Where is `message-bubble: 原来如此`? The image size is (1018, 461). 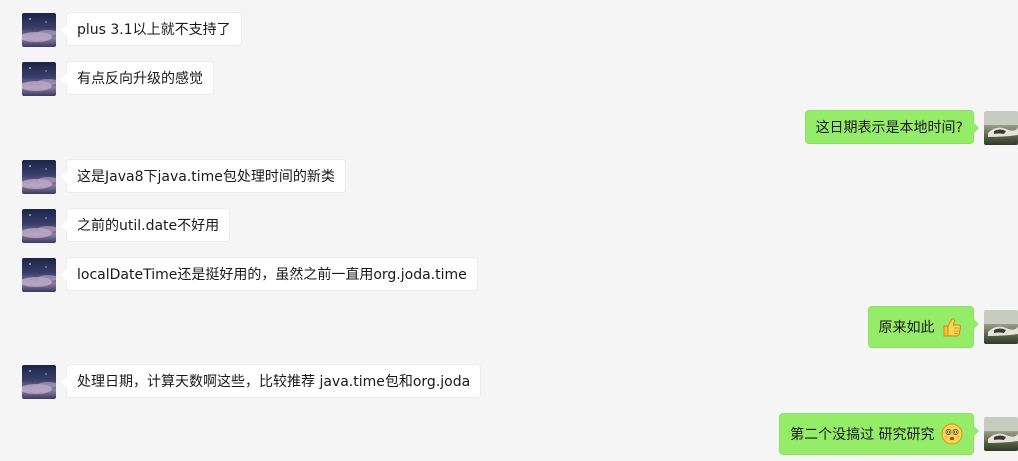 message-bubble: 原来如此 is located at coordinates (923, 327).